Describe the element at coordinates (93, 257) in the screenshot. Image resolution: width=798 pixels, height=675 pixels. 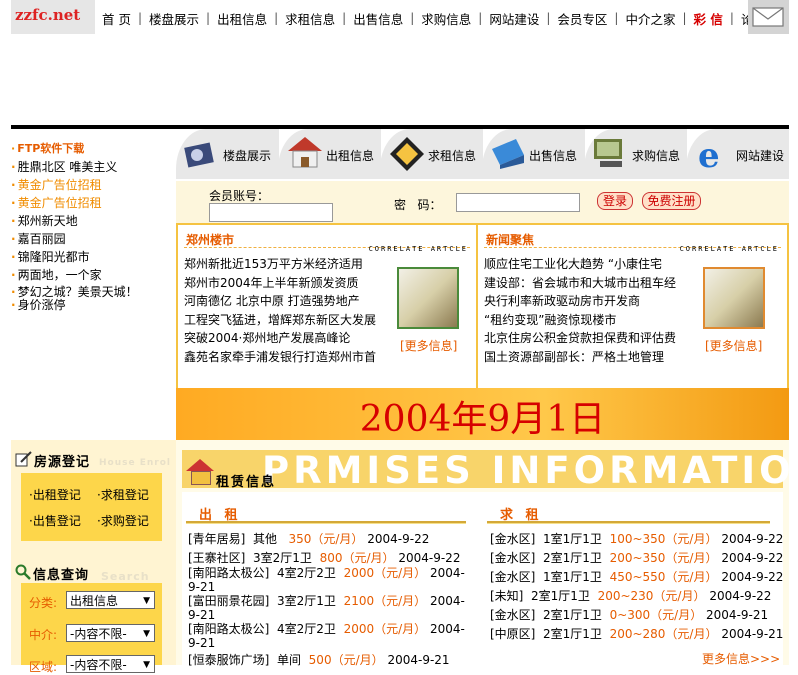
I see `left-link-item: · 锦隆阳光都市` at that location.